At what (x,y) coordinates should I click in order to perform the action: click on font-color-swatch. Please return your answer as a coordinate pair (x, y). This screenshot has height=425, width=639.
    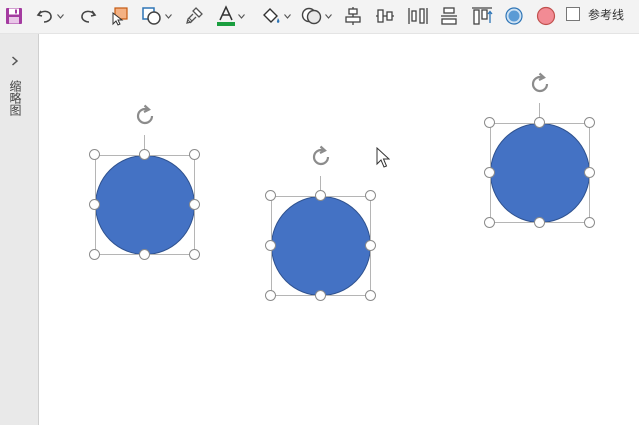
    Looking at the image, I should click on (225, 24).